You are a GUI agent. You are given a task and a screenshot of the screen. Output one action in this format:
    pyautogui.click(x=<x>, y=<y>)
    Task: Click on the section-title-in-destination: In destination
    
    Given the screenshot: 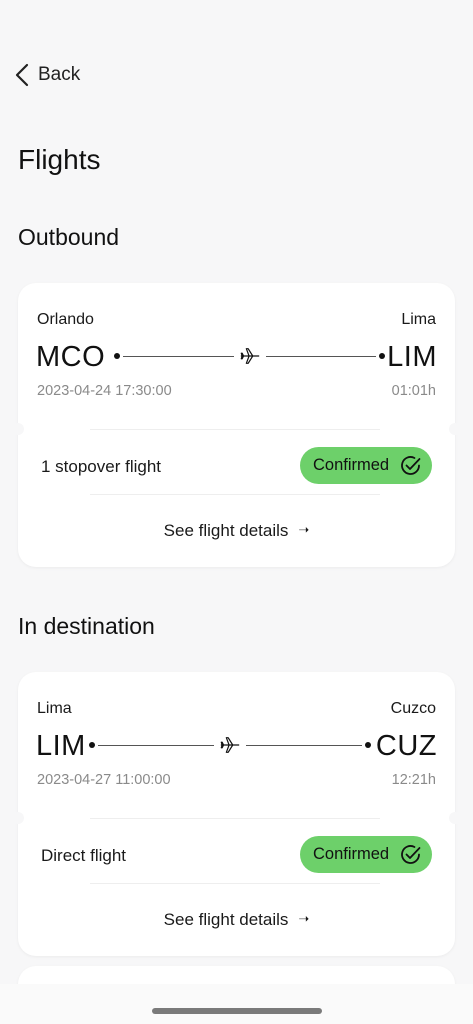 What is the action you would take?
    pyautogui.click(x=86, y=626)
    